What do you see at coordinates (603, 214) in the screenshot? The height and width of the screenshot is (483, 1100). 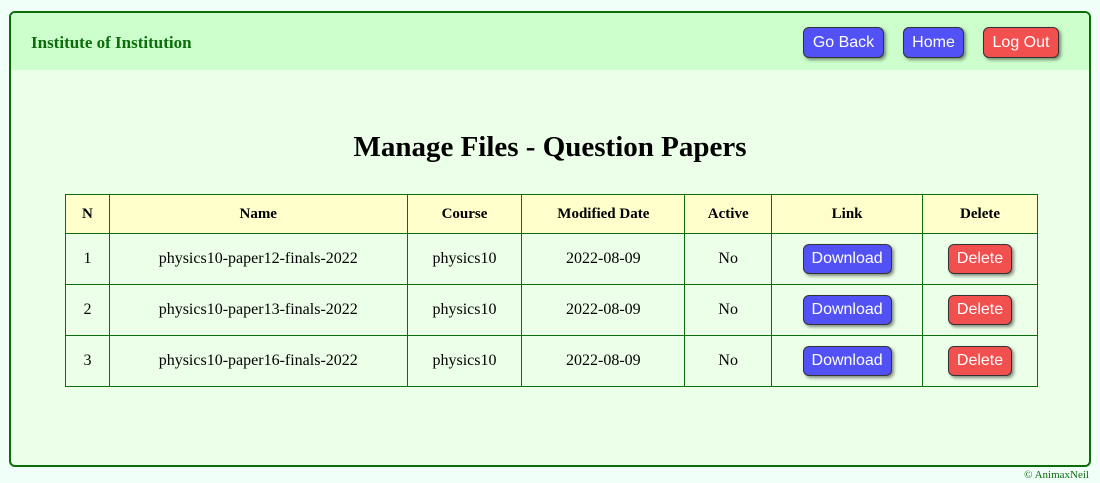 I see `column-header-modified-date: Modified Date` at bounding box center [603, 214].